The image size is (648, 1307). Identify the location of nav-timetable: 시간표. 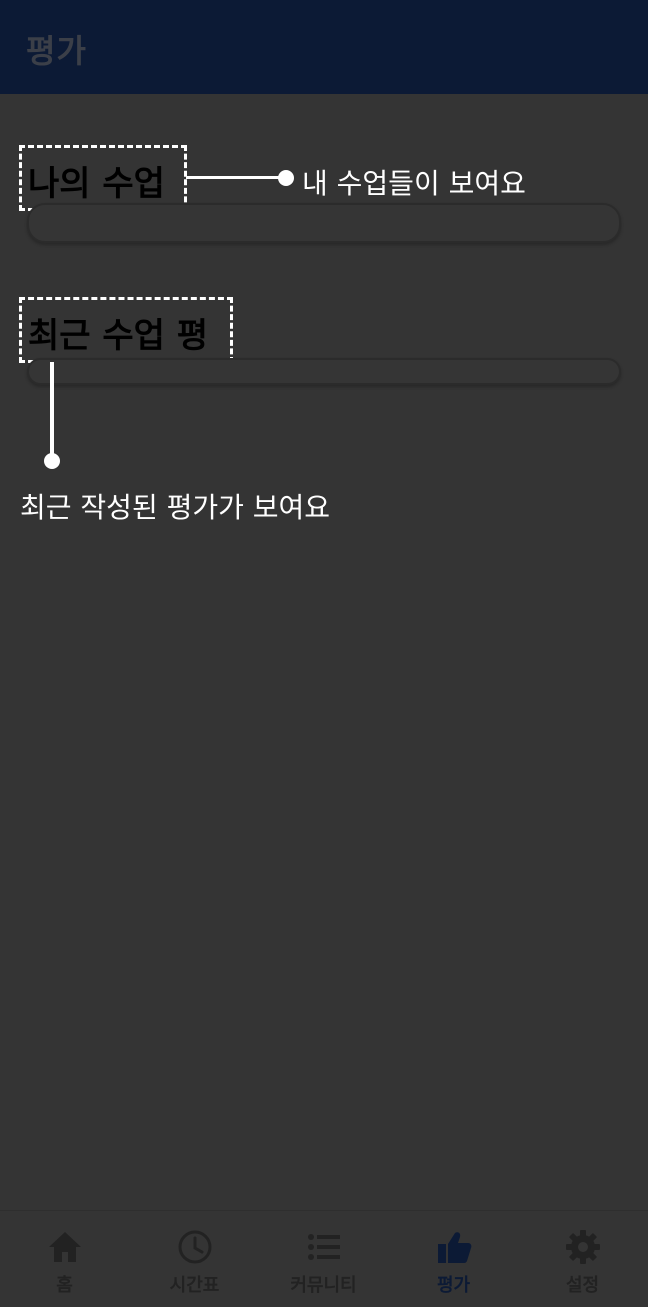
(194, 1259).